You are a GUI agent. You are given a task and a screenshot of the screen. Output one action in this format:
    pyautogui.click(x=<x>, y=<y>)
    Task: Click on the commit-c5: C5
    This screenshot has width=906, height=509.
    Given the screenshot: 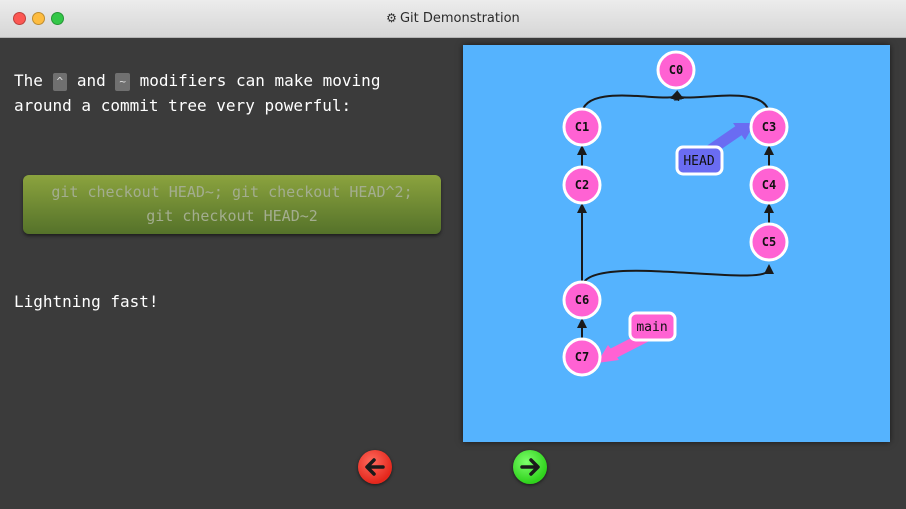 What is the action you would take?
    pyautogui.click(x=769, y=242)
    